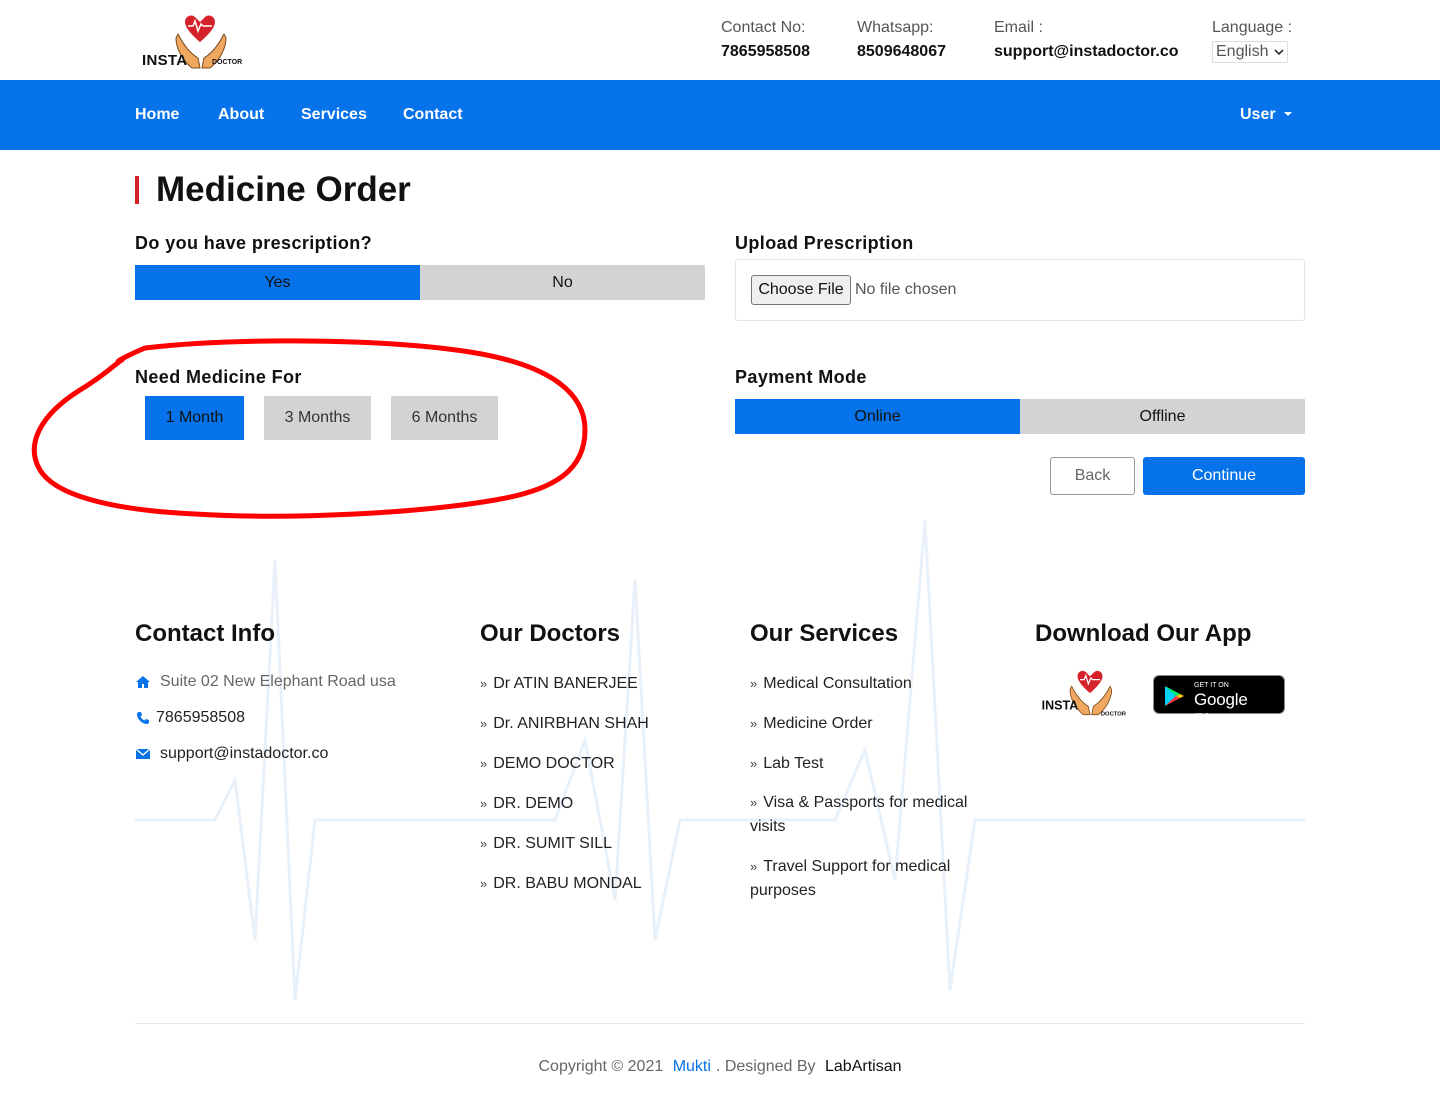  Describe the element at coordinates (553, 843) in the screenshot. I see `doctor-name: DR. SUMIT SILL` at that location.